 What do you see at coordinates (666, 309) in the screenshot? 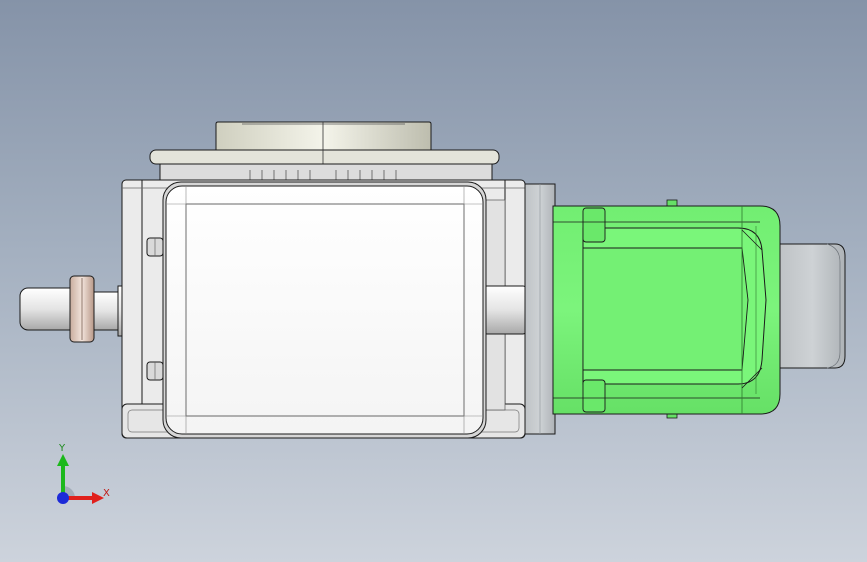
I see `servo-motor` at bounding box center [666, 309].